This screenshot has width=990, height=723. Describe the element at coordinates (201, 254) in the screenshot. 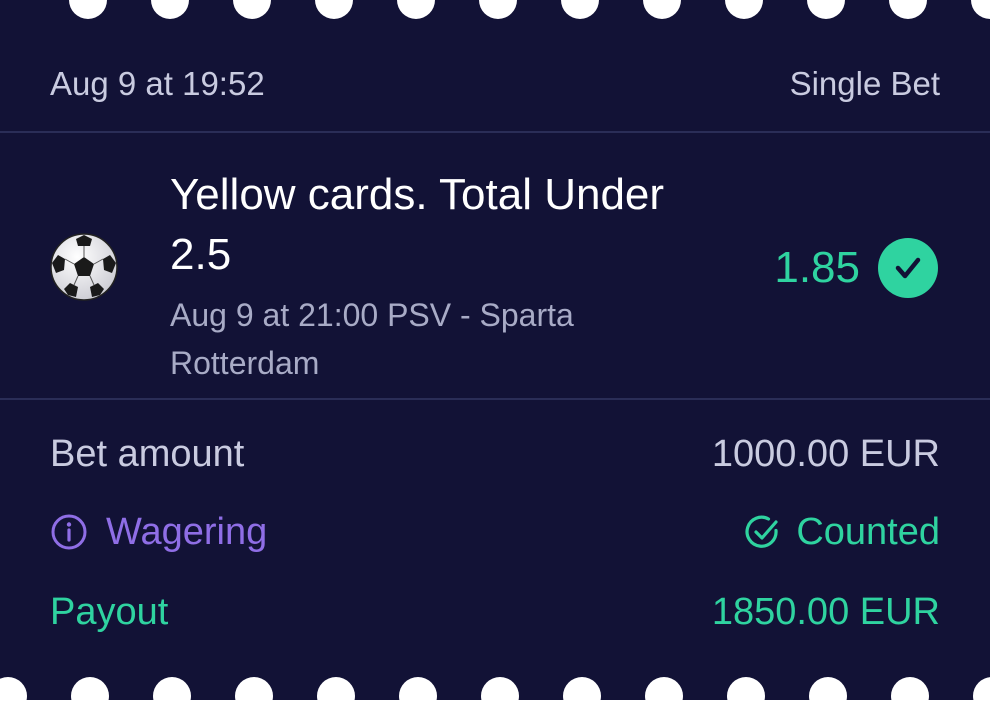

I see `market-title-line: 2.5` at that location.